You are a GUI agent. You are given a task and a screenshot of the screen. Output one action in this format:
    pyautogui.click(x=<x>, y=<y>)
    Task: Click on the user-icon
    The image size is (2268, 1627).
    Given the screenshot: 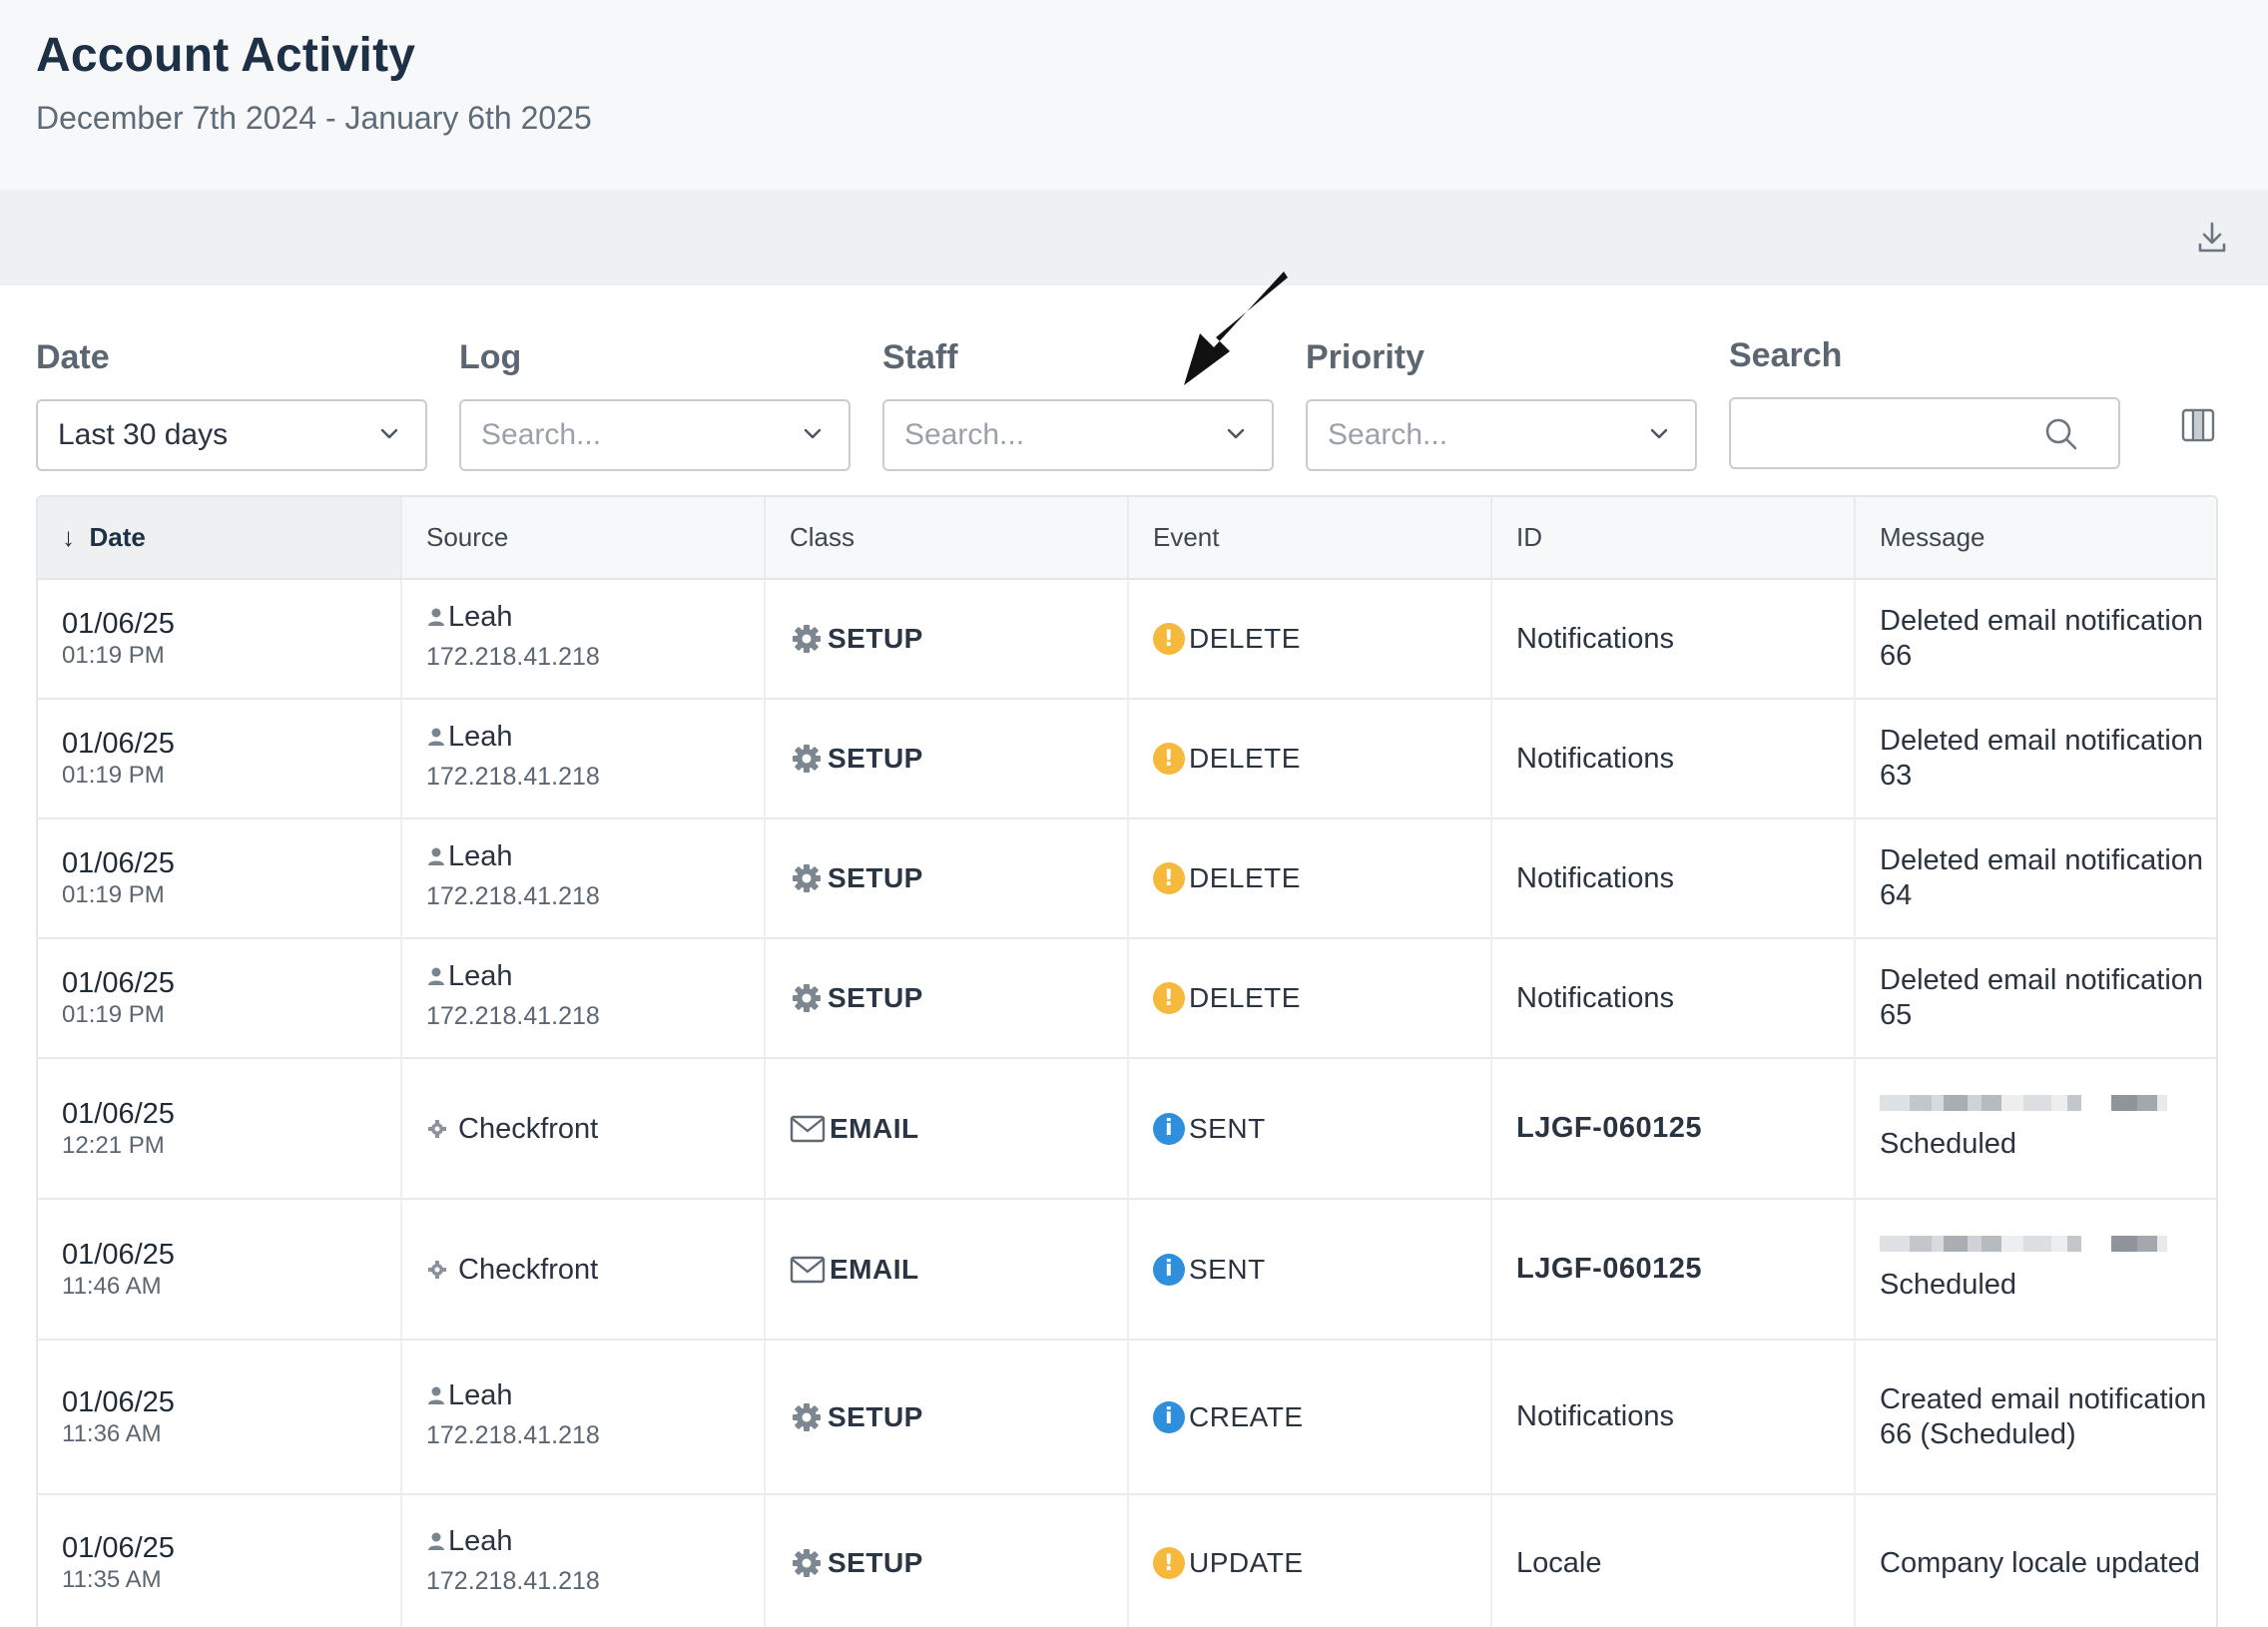 What is the action you would take?
    pyautogui.click(x=436, y=976)
    